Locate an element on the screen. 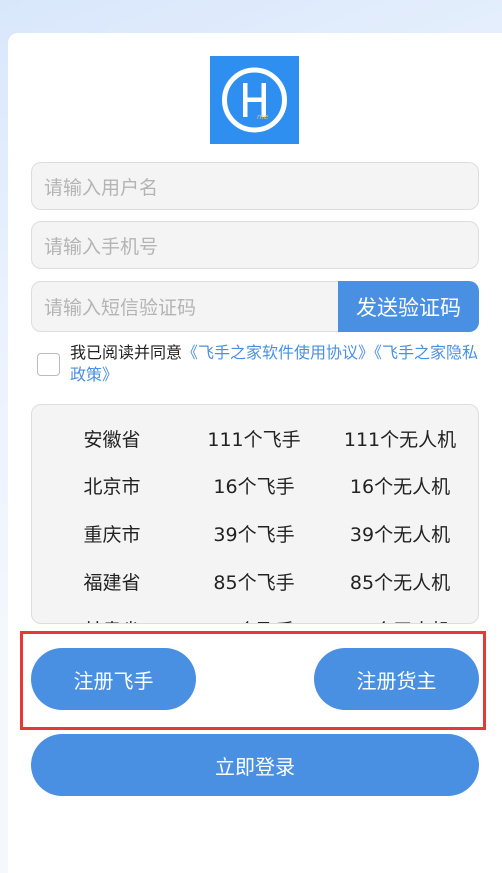  region-name: 福建省 is located at coordinates (112, 583).